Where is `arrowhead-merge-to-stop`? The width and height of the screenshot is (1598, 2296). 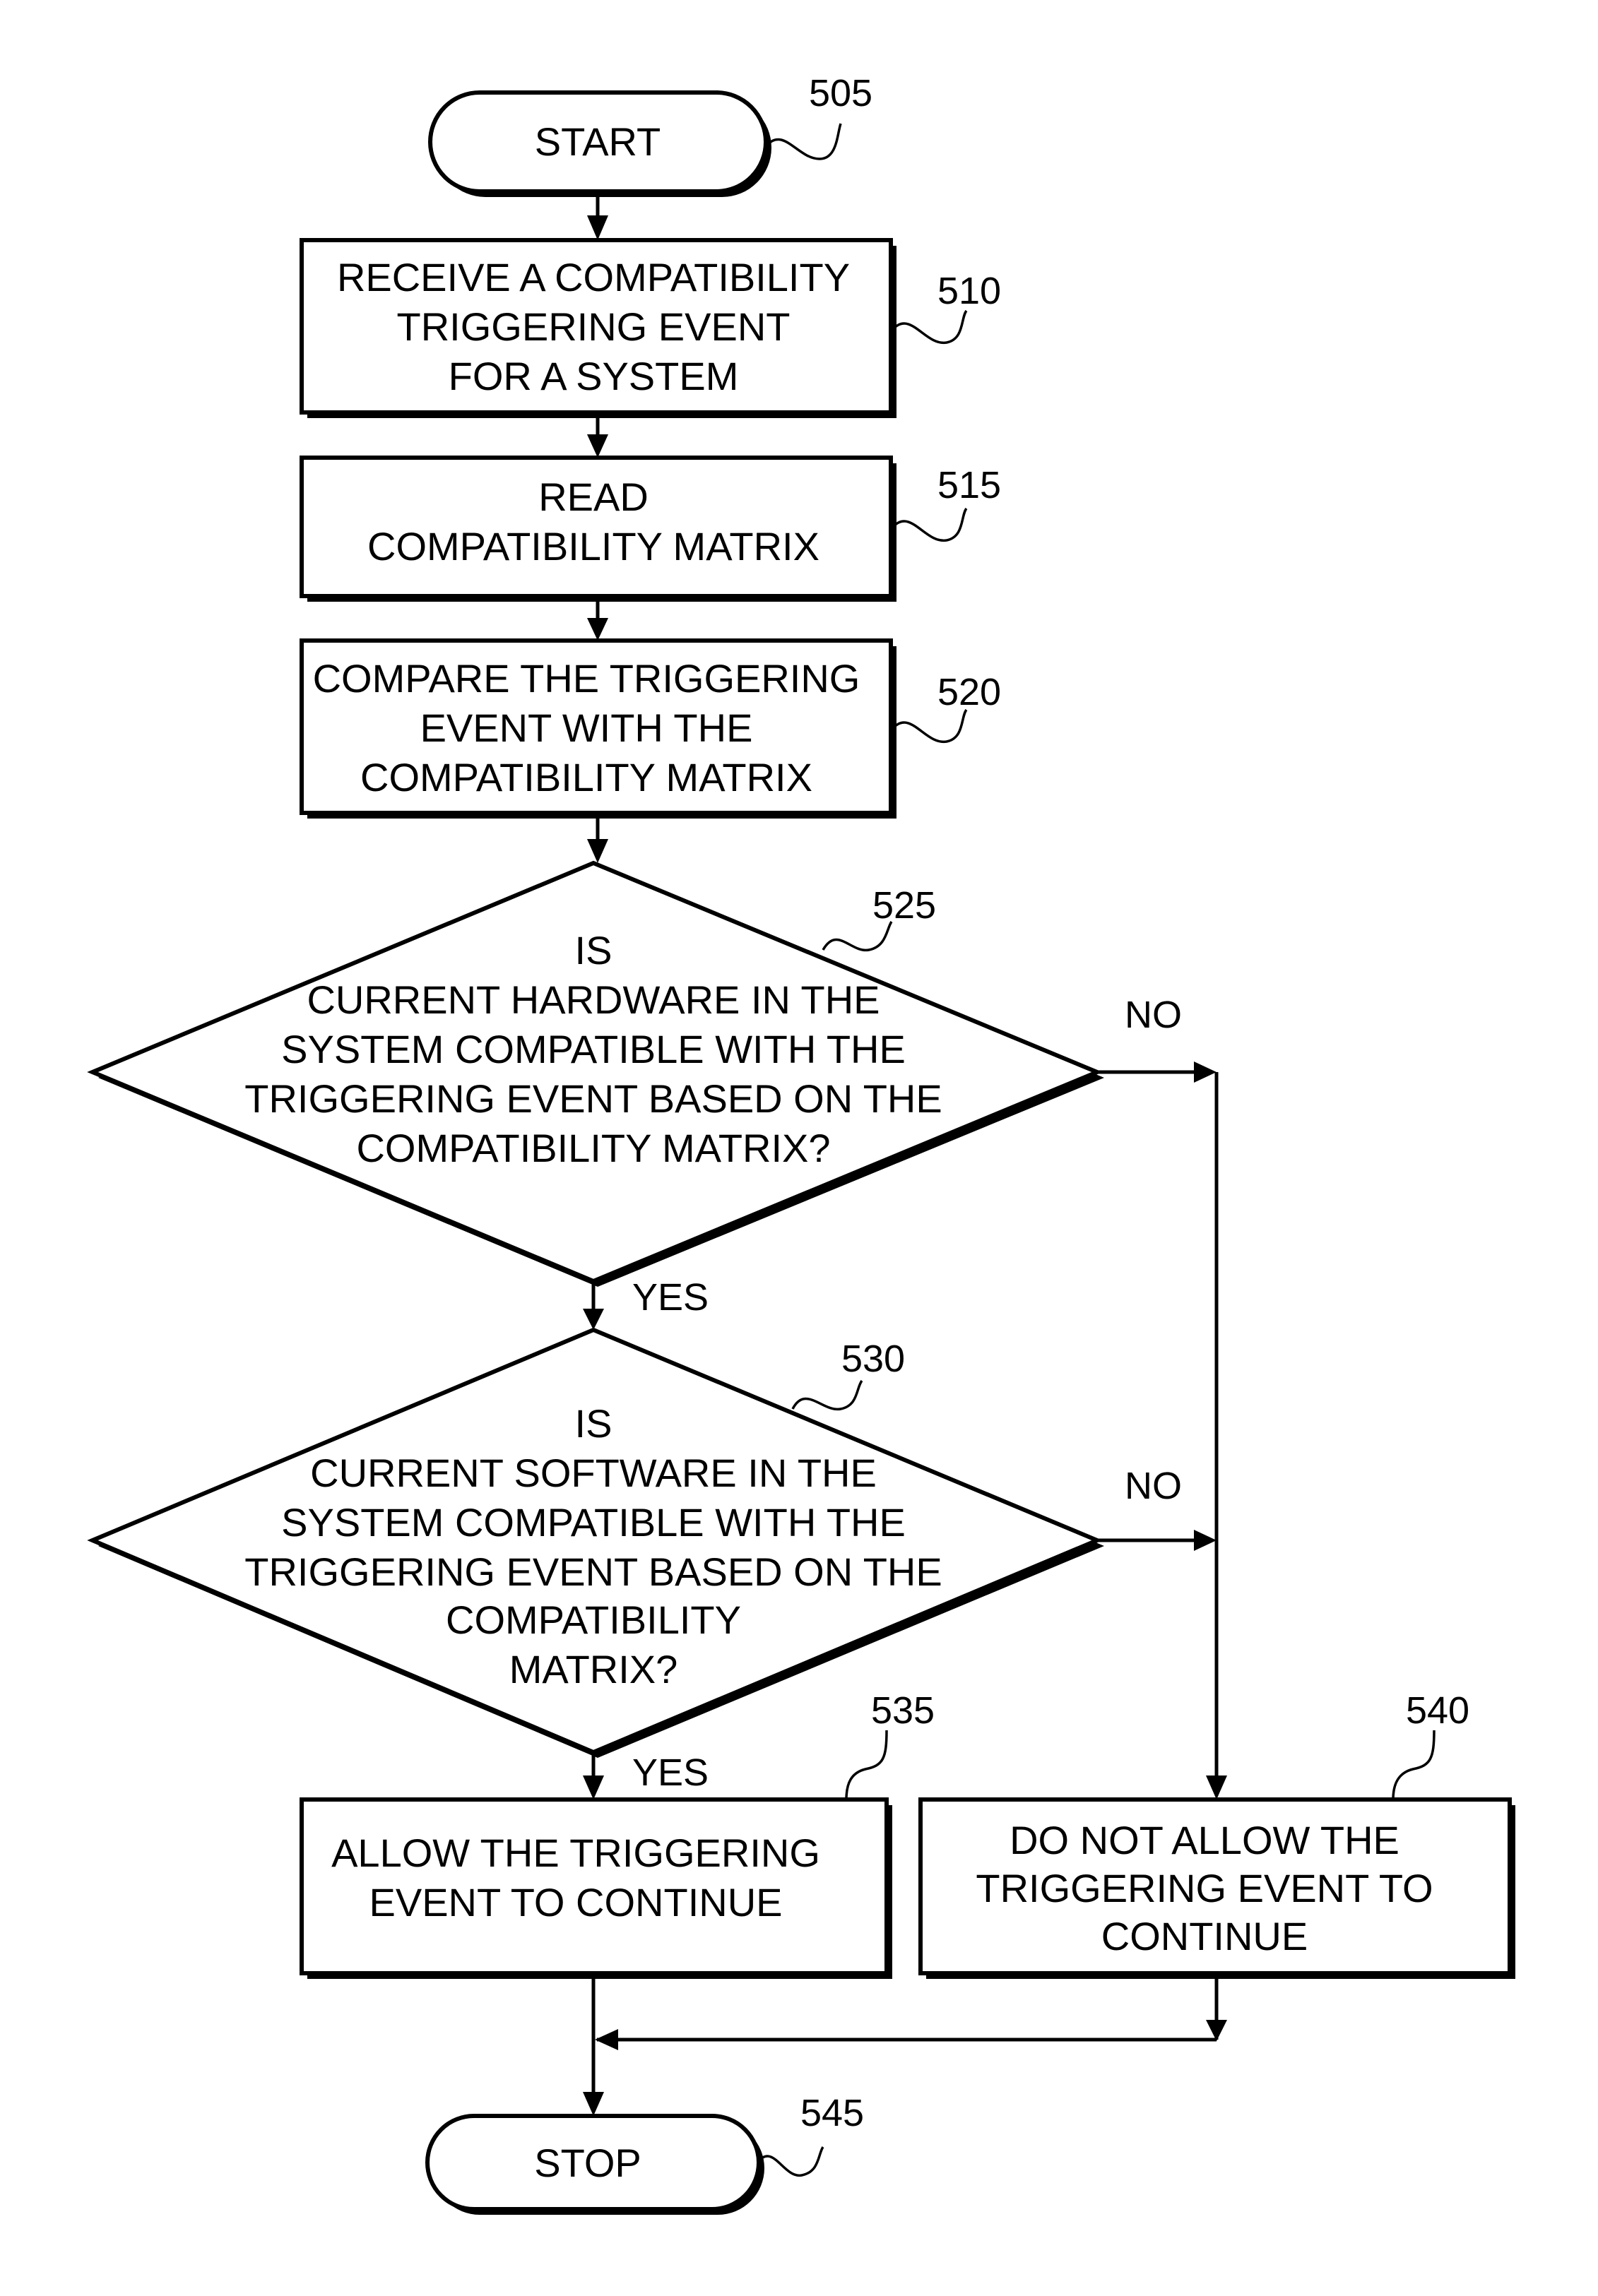
arrowhead-merge-to-stop is located at coordinates (593, 2104).